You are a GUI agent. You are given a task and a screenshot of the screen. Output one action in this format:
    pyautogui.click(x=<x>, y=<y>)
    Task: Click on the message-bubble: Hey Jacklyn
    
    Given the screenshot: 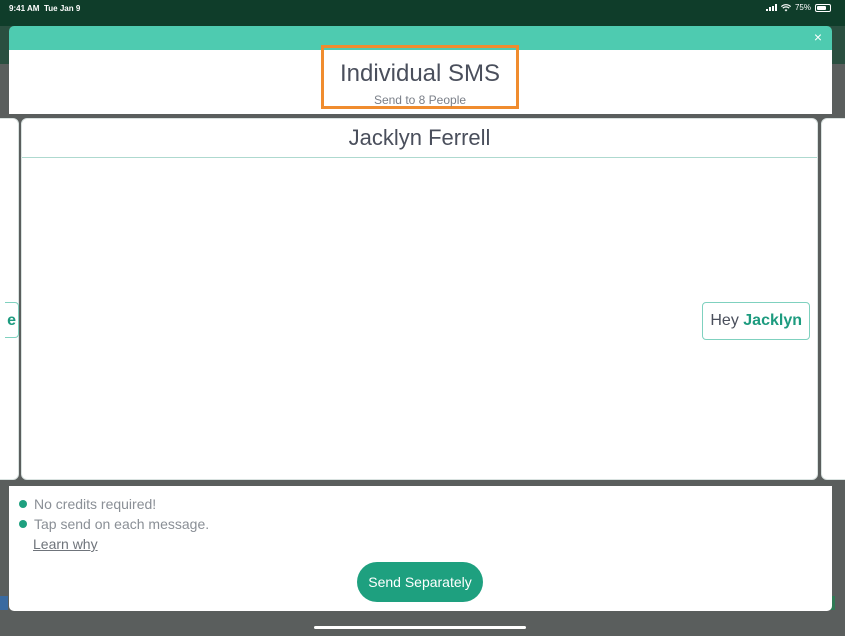 What is the action you would take?
    pyautogui.click(x=756, y=321)
    